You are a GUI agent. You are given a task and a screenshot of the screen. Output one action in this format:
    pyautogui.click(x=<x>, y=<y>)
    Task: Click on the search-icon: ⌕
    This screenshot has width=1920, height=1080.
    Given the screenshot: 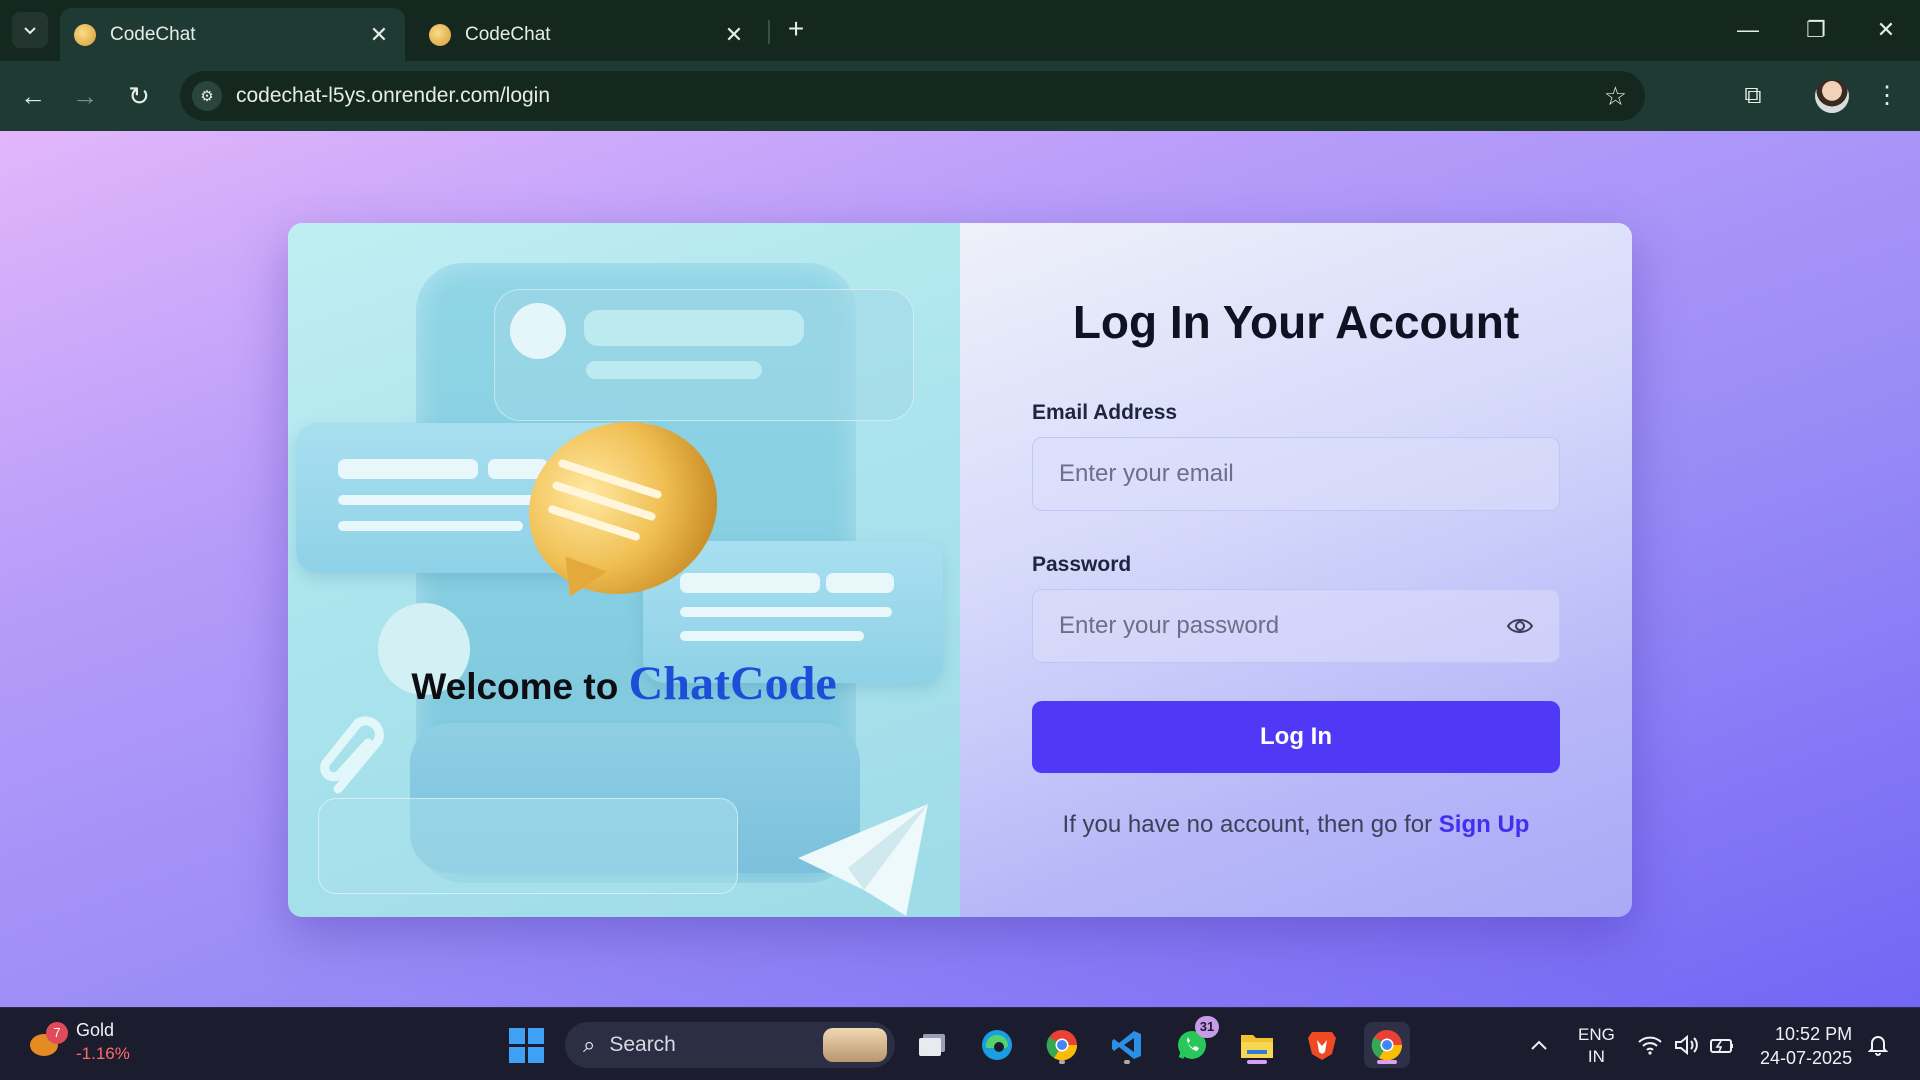 What is the action you would take?
    pyautogui.click(x=589, y=1044)
    